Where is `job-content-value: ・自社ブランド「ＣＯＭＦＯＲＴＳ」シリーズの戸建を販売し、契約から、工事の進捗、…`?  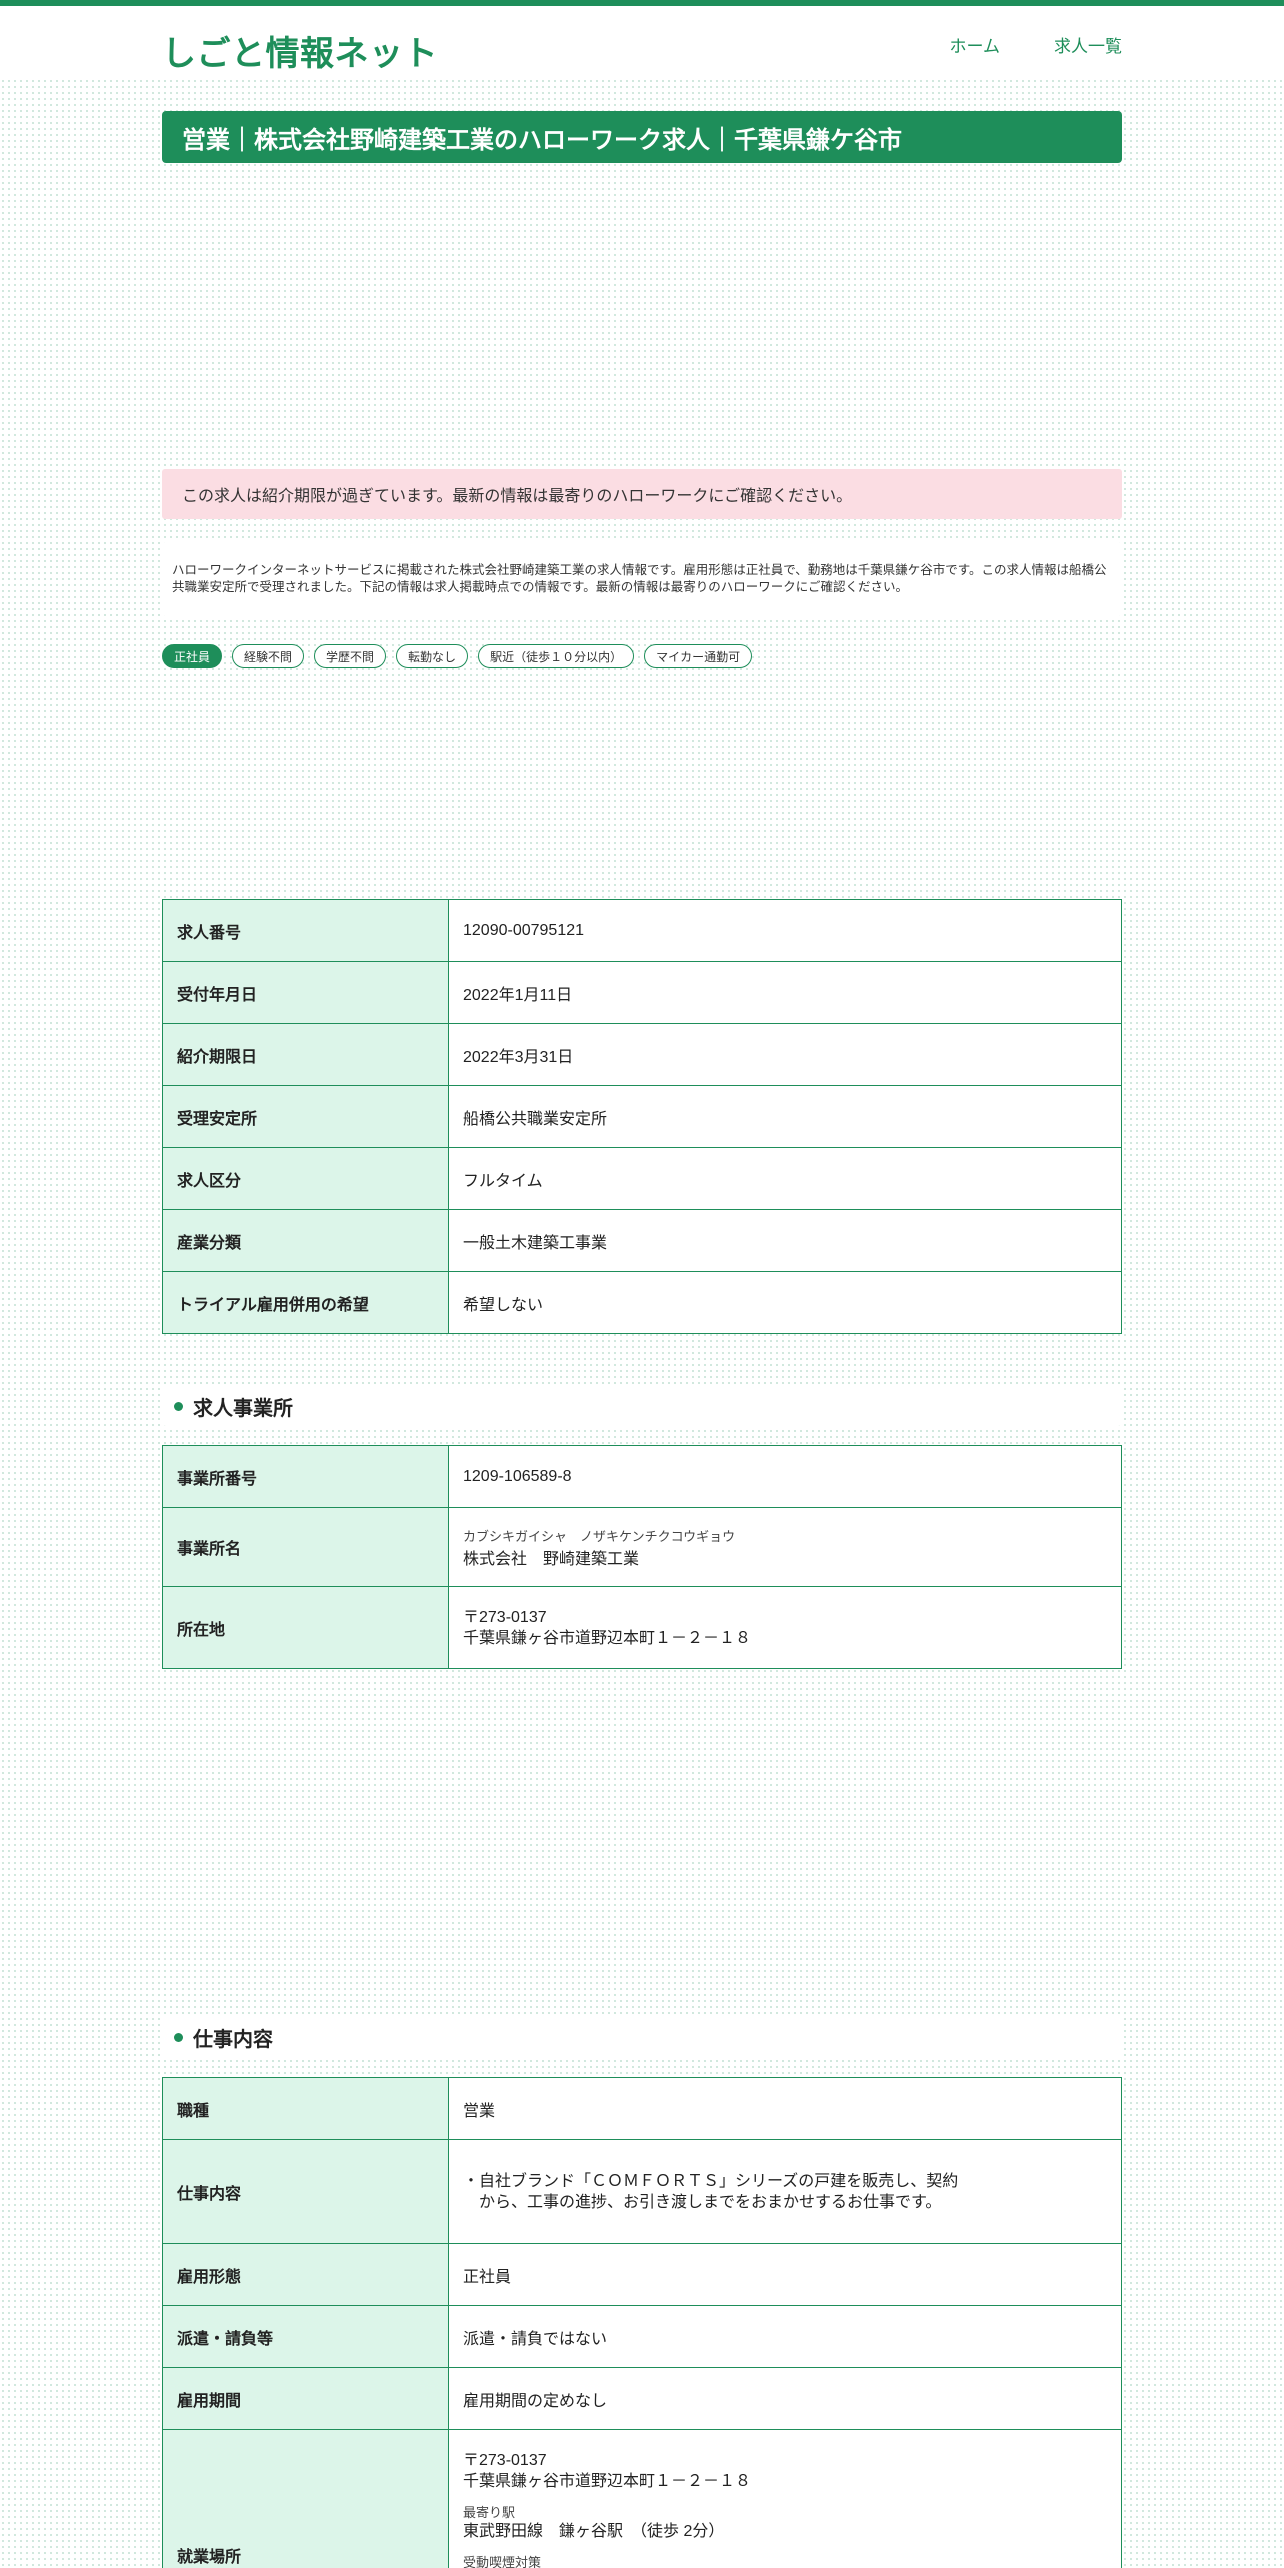
job-content-value: ・自社ブランド「ＣＯＭＦＯＲＴＳ」シリーズの戸建を販売し、契約から、工事の進捗、… is located at coordinates (711, 2191).